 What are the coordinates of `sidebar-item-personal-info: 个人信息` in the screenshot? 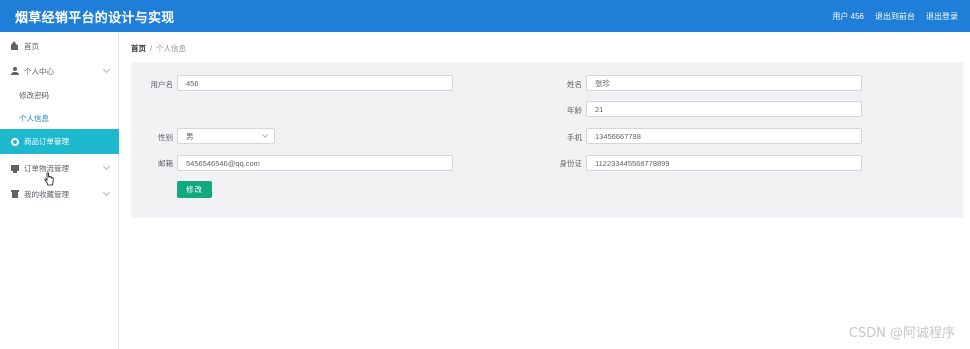 It's located at (59, 118).